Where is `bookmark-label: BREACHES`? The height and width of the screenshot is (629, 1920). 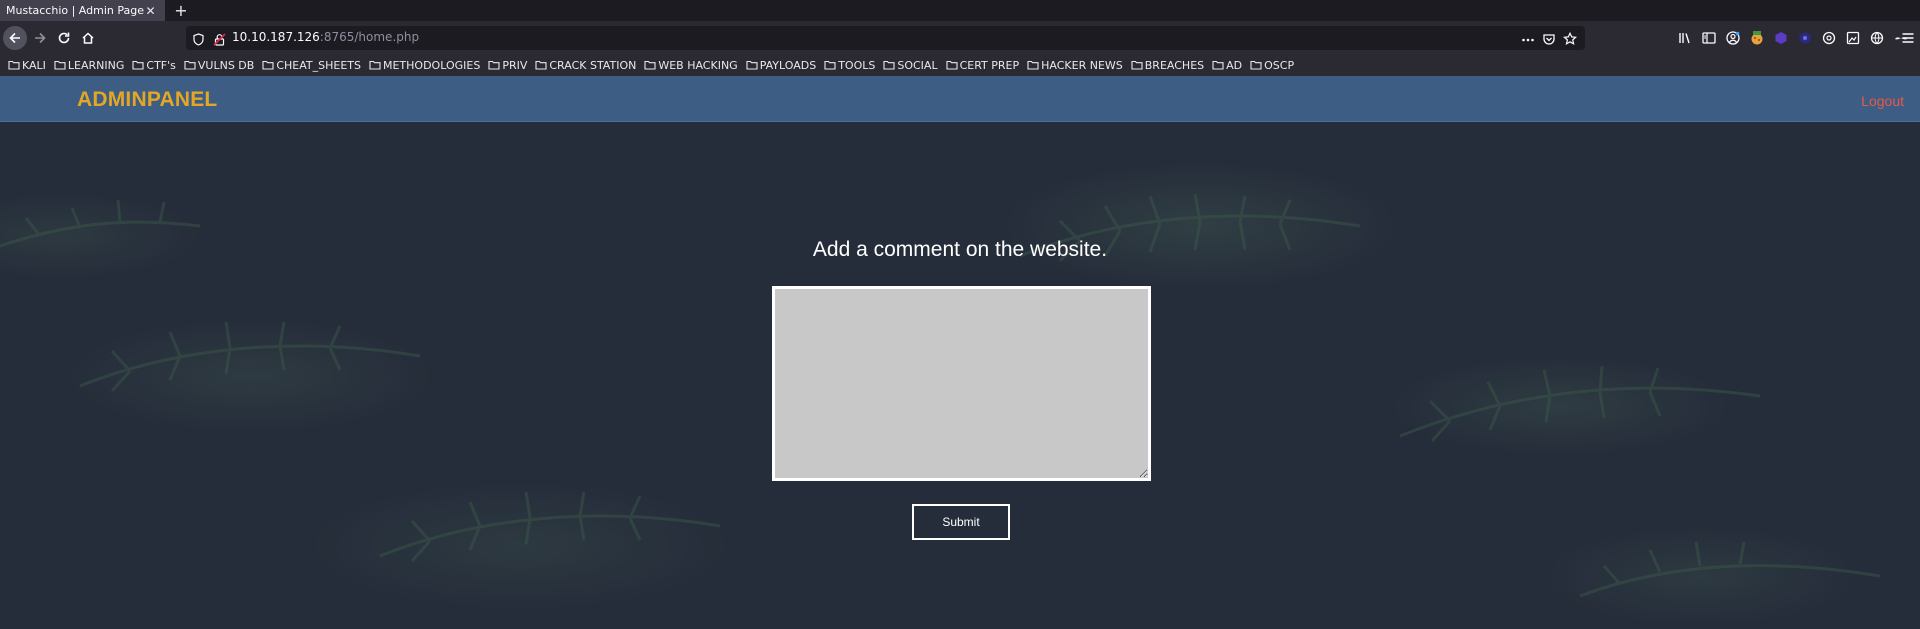 bookmark-label: BREACHES is located at coordinates (1174, 65).